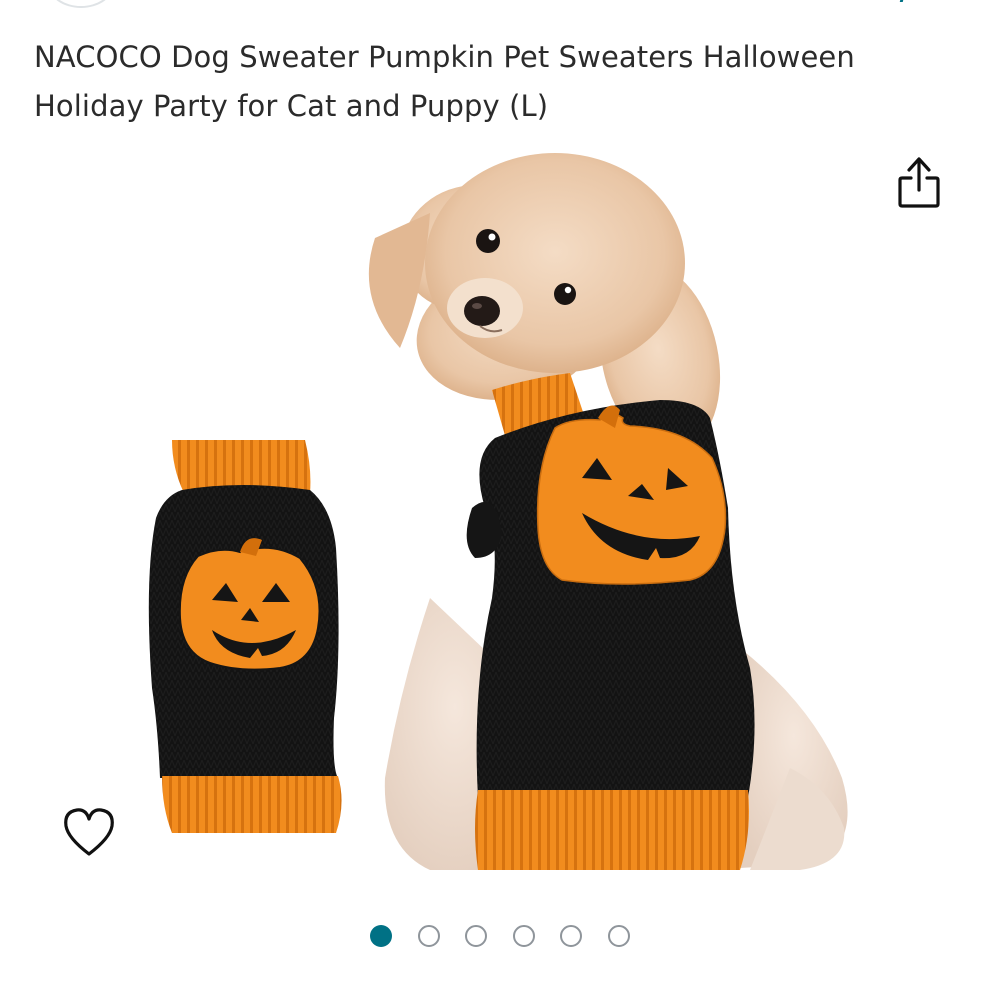 The width and height of the screenshot is (1000, 1000). What do you see at coordinates (249, 604) in the screenshot?
I see `pumpkin-graphic-flat` at bounding box center [249, 604].